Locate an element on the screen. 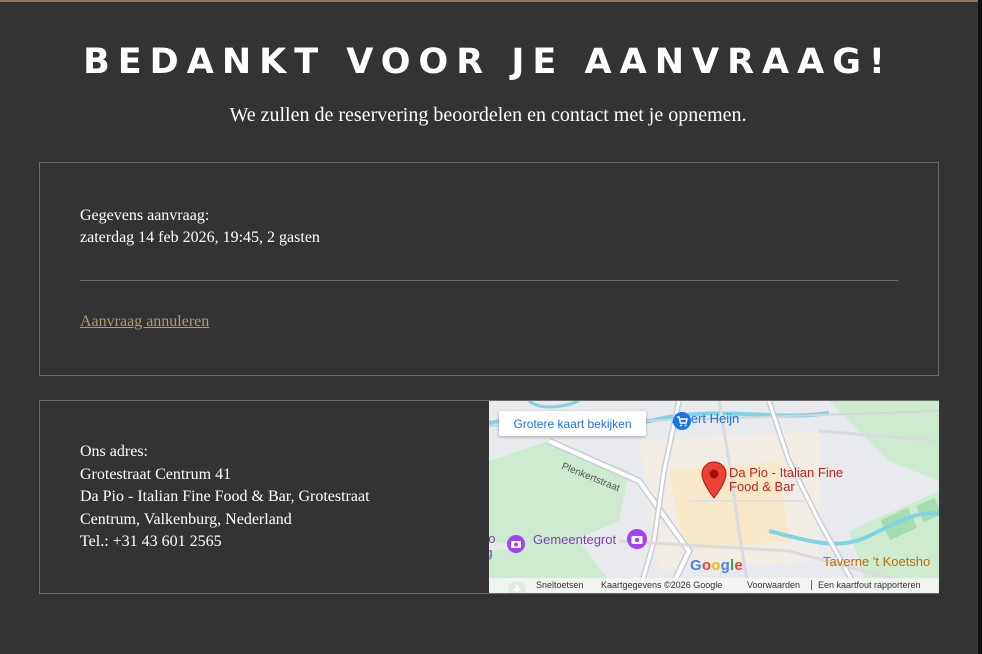 This screenshot has width=982, height=654. shopping-cart-icon is located at coordinates (682, 421).